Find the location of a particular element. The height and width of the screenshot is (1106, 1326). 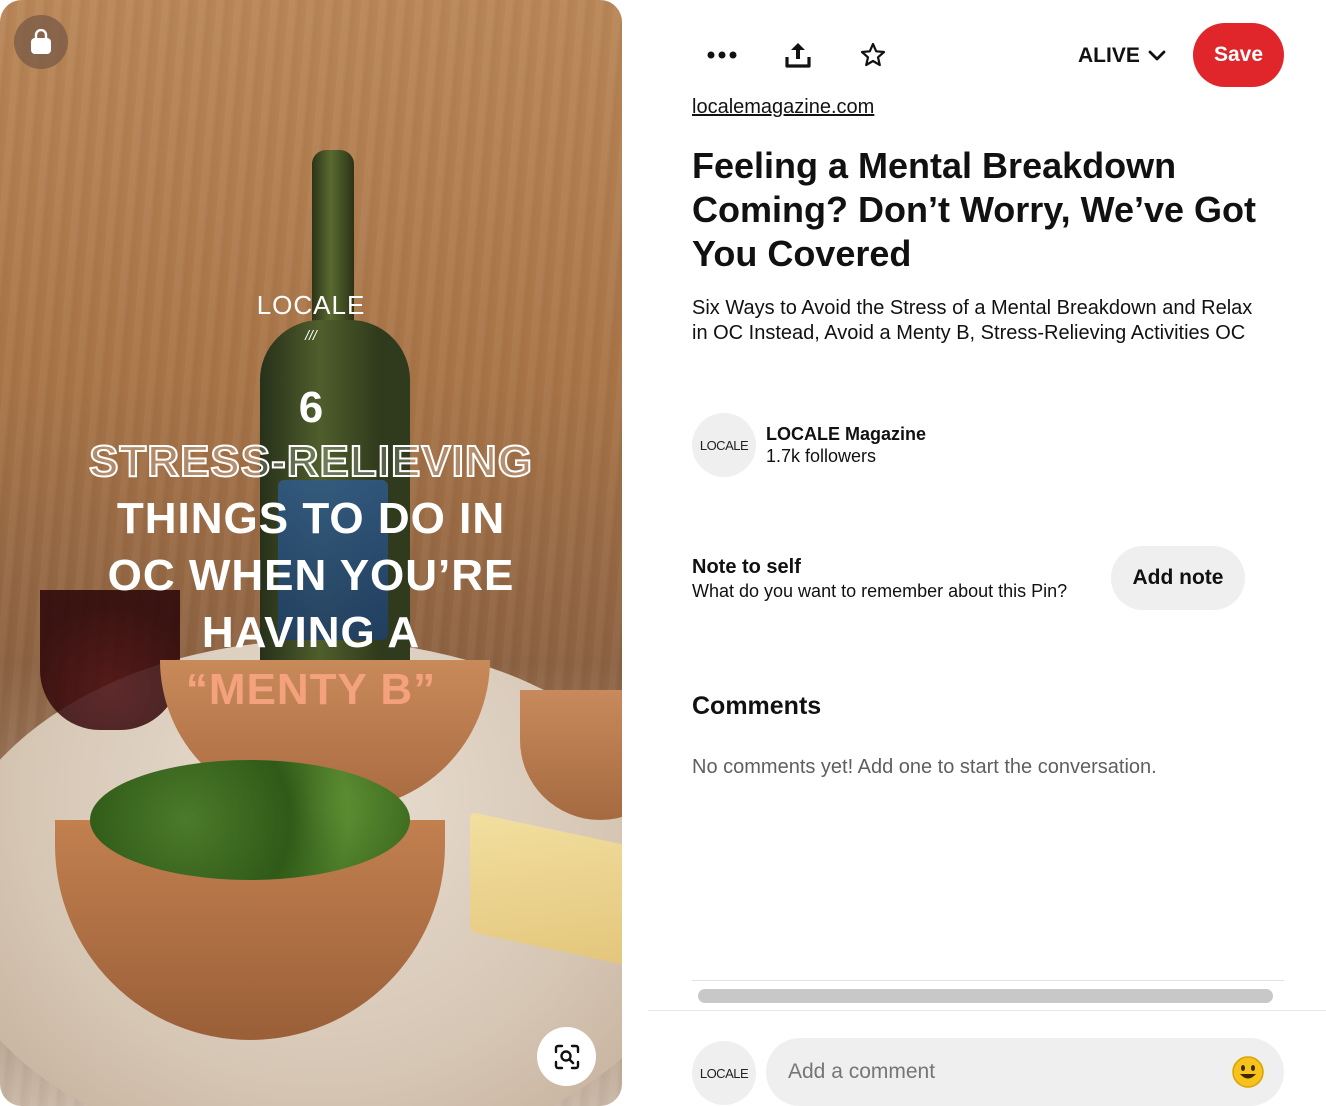

composer-avatar: LOCALE is located at coordinates (724, 1073).